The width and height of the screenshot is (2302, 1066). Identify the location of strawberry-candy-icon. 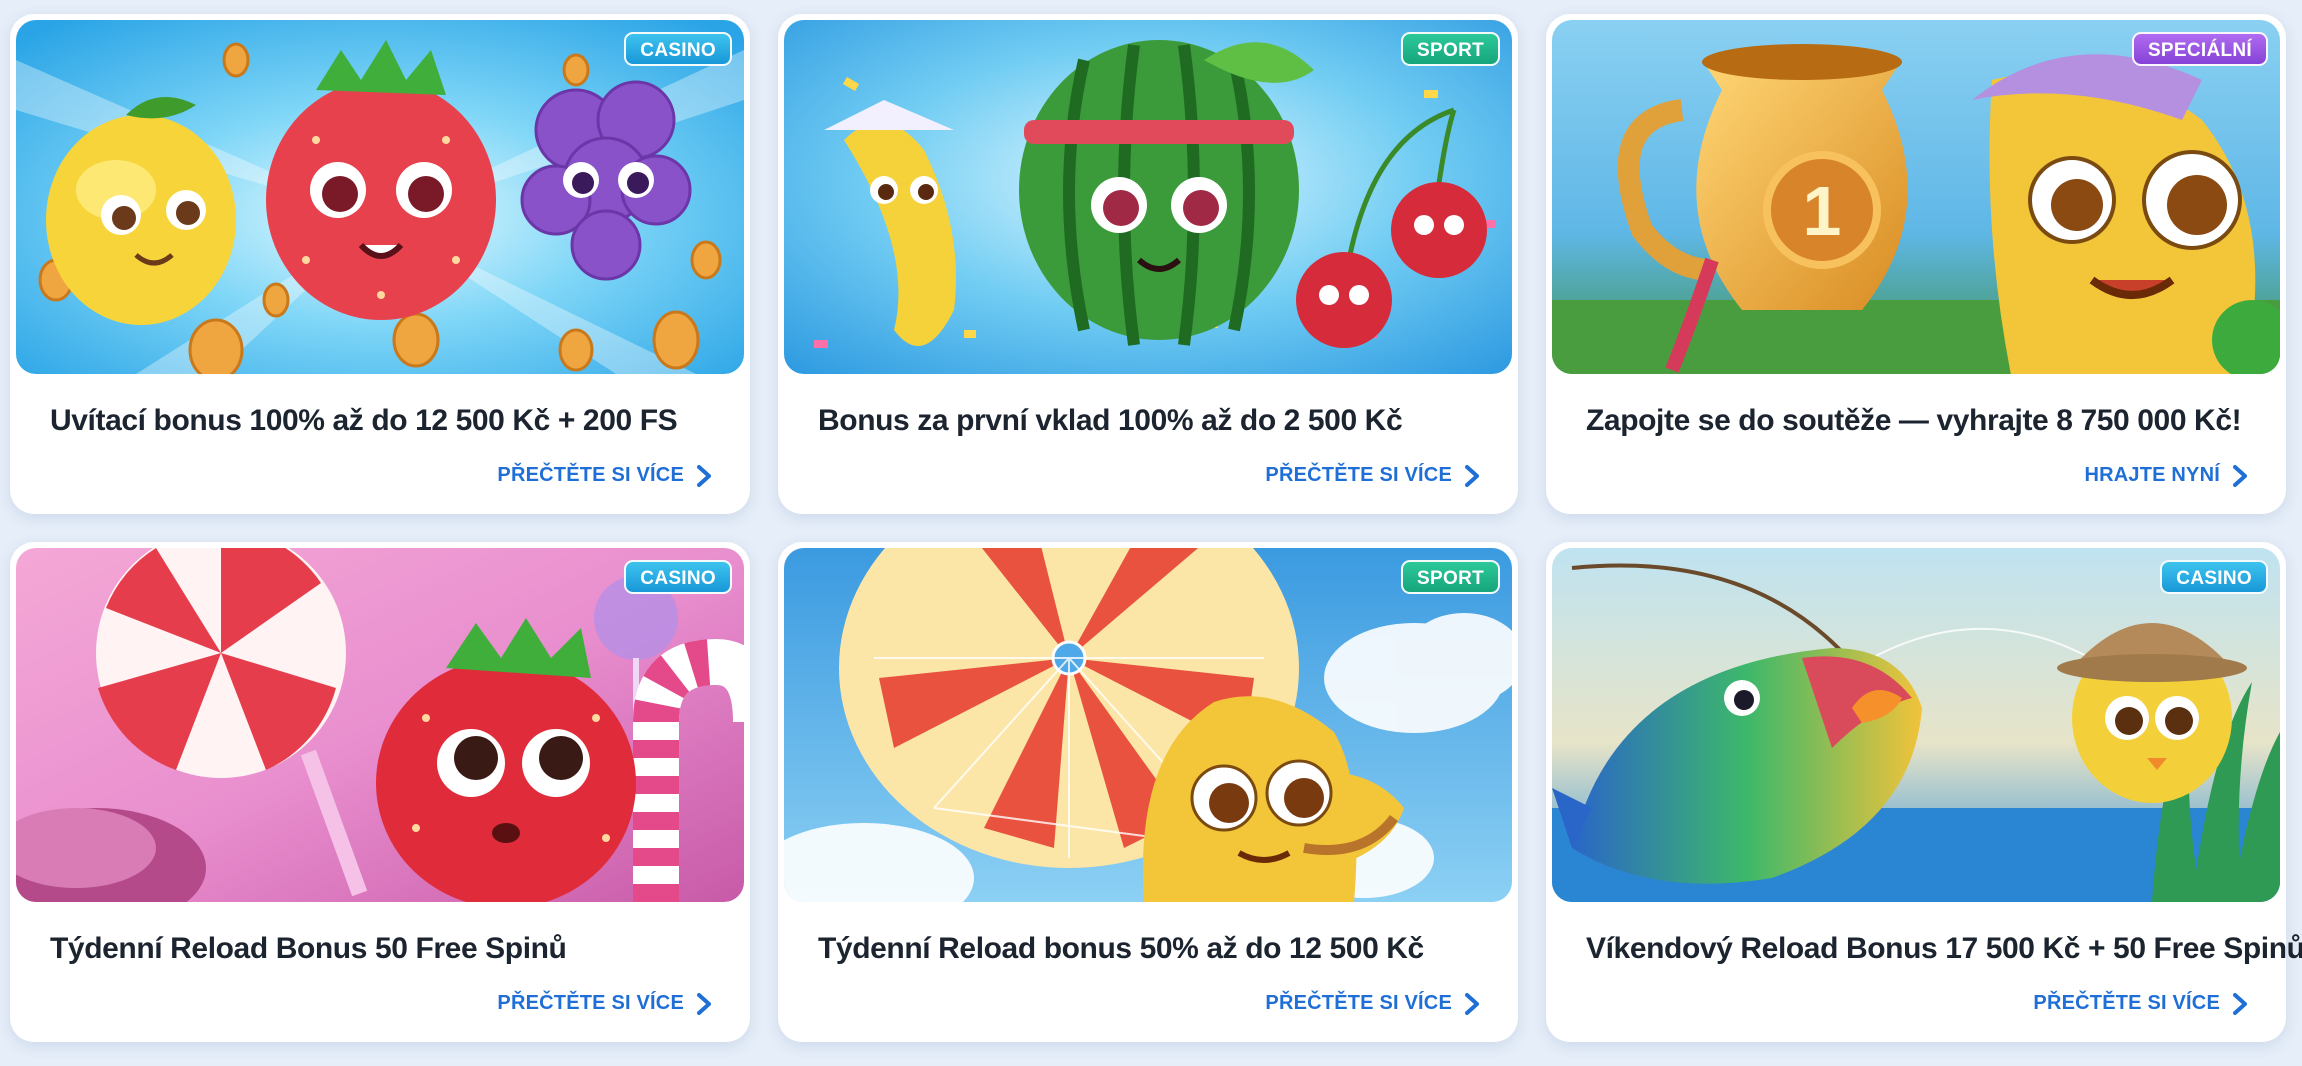
(380, 725).